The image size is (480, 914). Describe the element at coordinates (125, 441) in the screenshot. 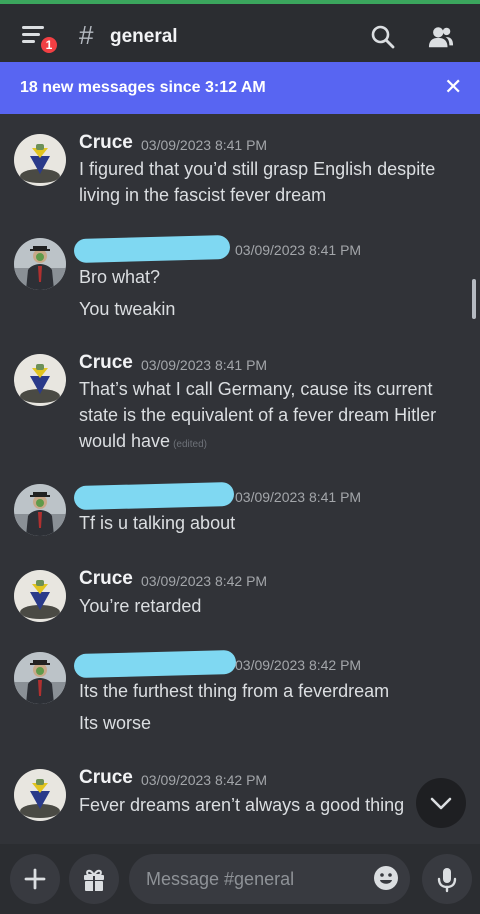

I see `message-text: would have` at that location.